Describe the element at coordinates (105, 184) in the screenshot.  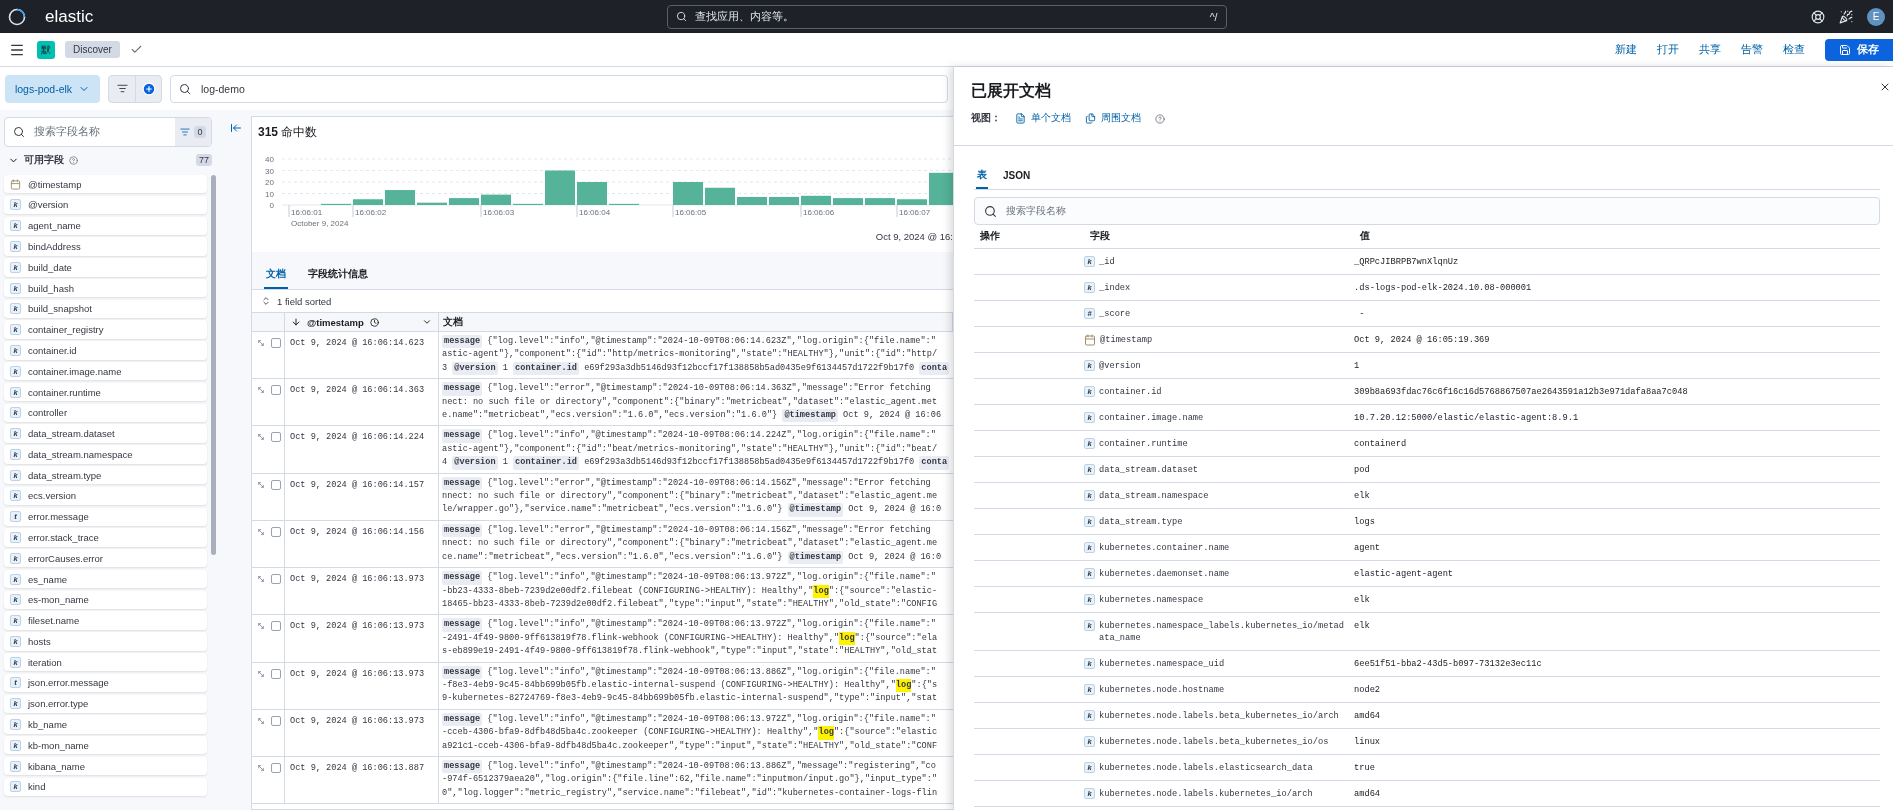
I see `field-list-item: @timestamp` at that location.